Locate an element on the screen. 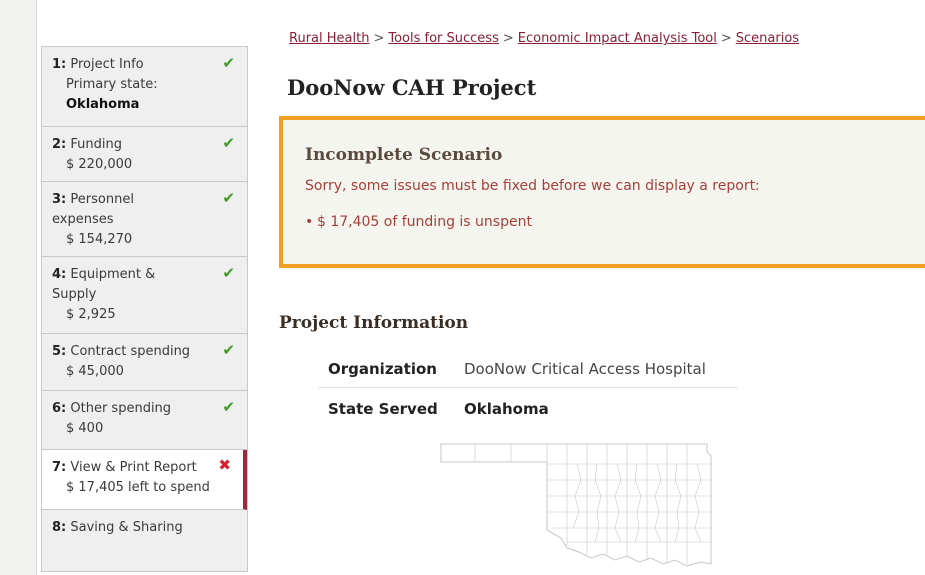 The width and height of the screenshot is (925, 575). step-detail: $ 45,000 is located at coordinates (95, 371).